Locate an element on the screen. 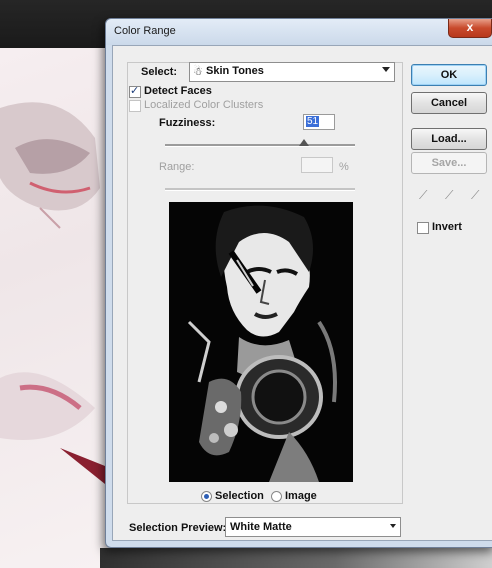  selection-preview-label: Selection Preview: is located at coordinates (178, 528).